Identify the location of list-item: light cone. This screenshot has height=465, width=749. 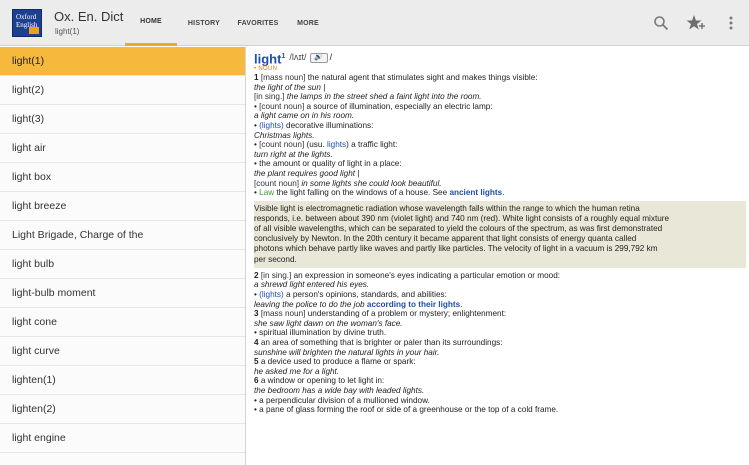
(122, 322).